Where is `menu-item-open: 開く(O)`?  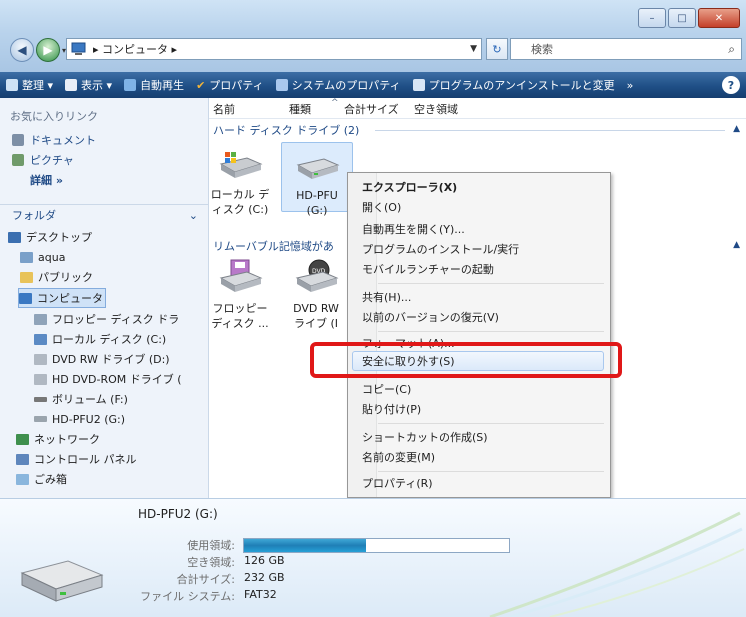 menu-item-open: 開く(O) is located at coordinates (381, 207).